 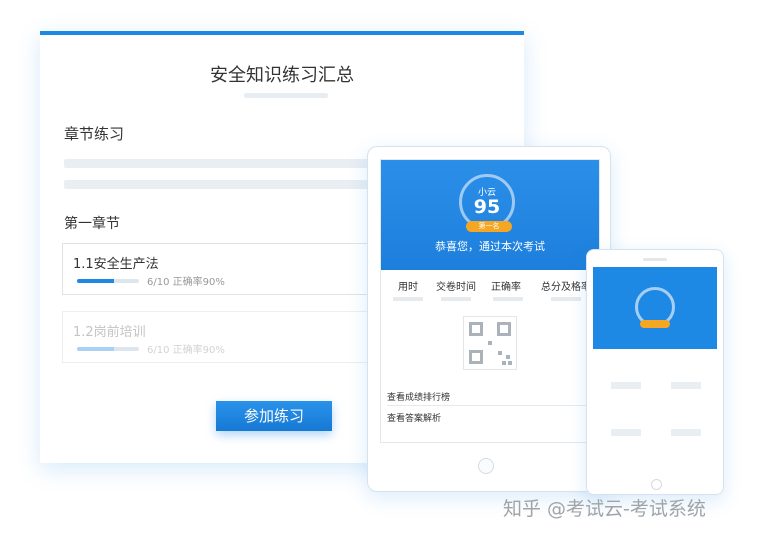 What do you see at coordinates (116, 264) in the screenshot?
I see `lesson-name: 1.1安全生产法` at bounding box center [116, 264].